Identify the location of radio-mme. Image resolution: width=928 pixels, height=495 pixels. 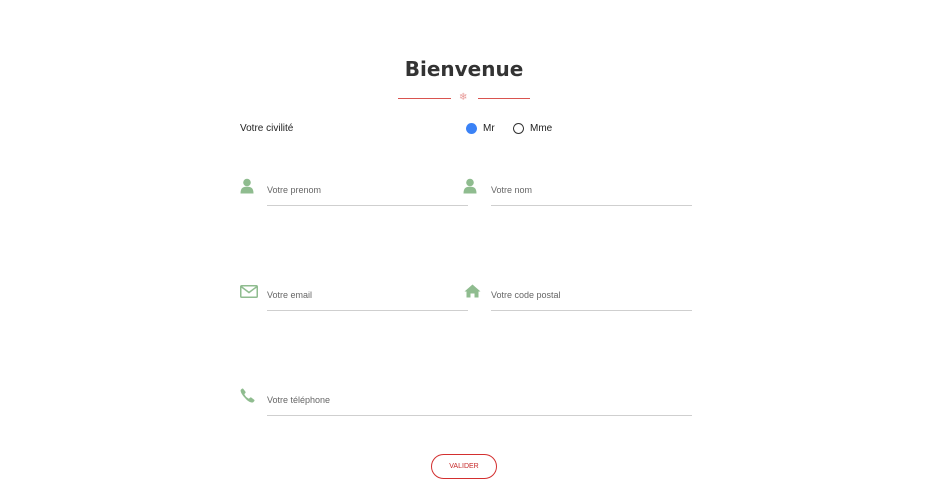
(518, 128).